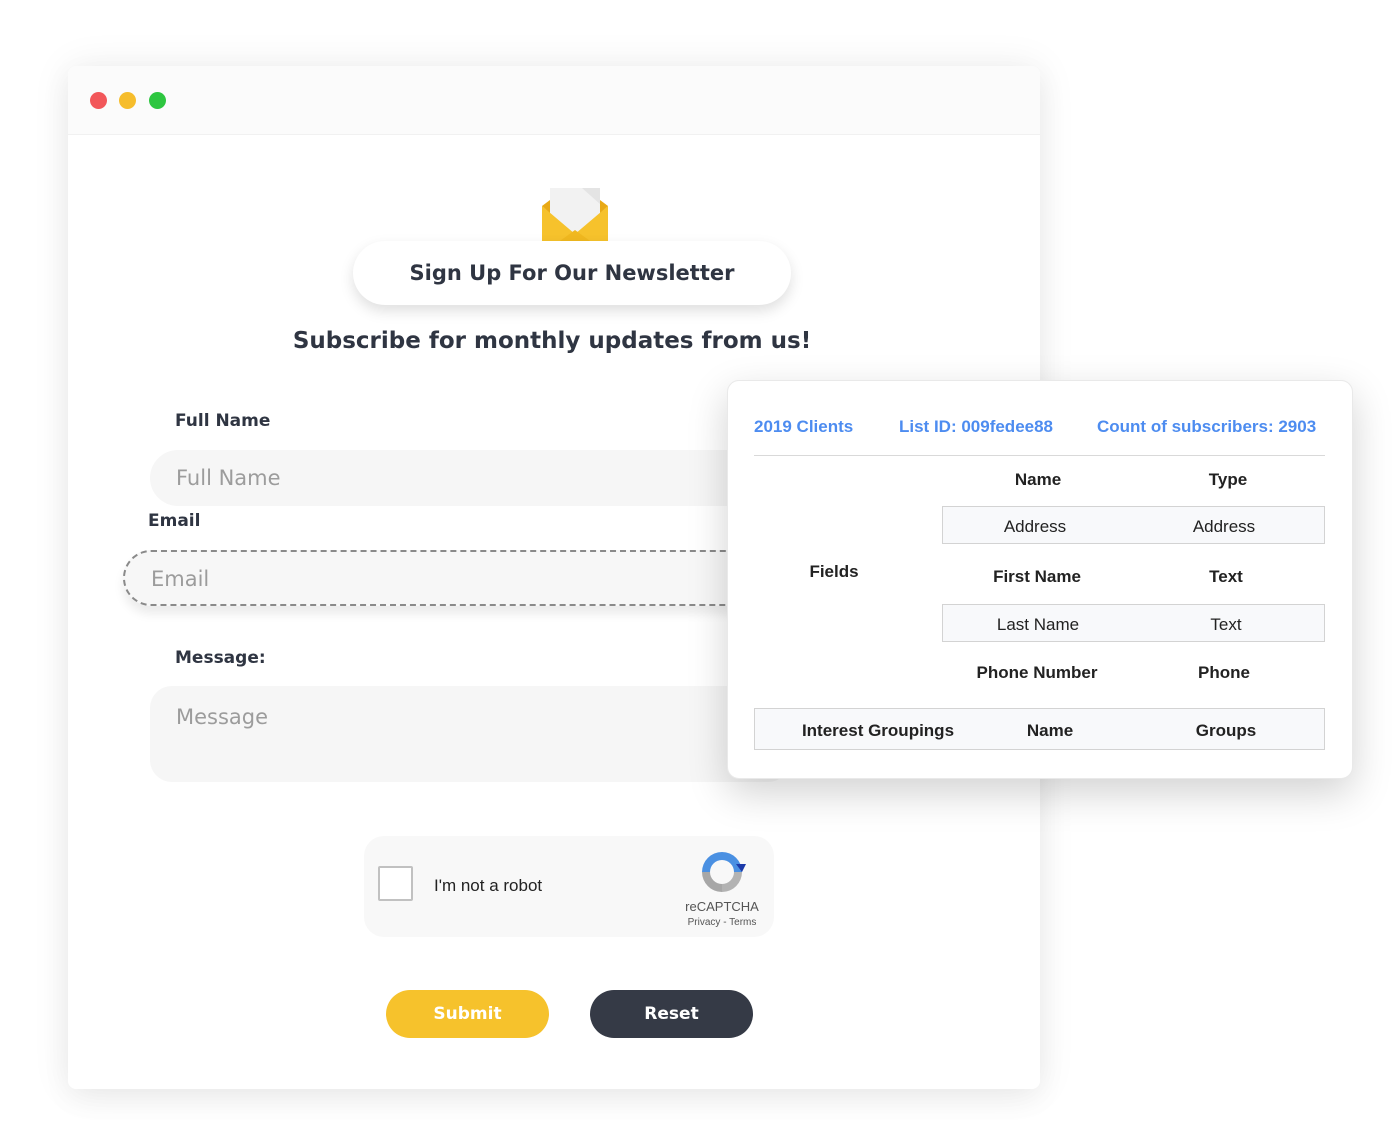 The width and height of the screenshot is (1400, 1132). I want to click on newsletter-title: Sign Up For Our Newsletter, so click(572, 273).